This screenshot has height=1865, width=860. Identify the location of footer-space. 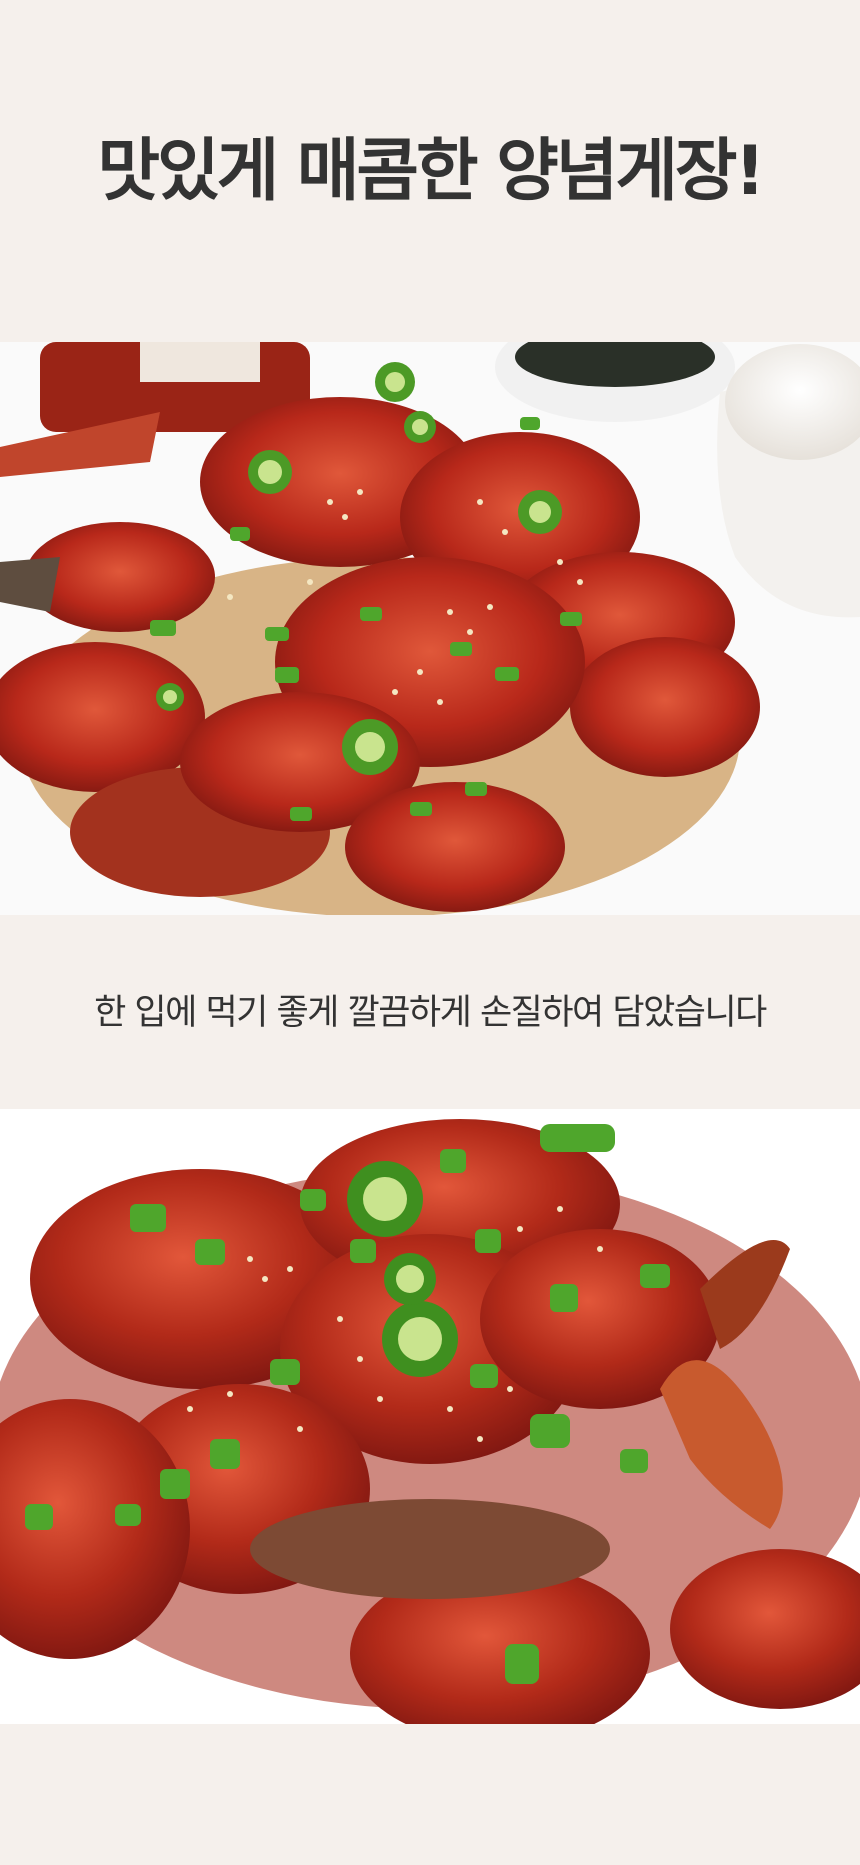
(430, 1794).